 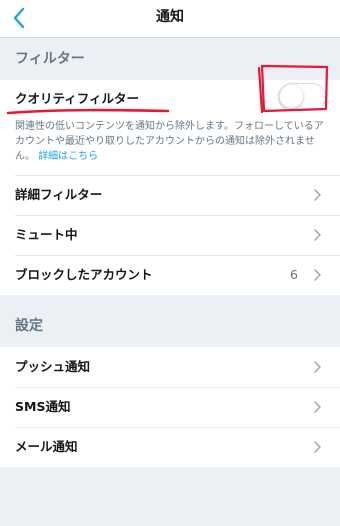 I want to click on quality-filter-toggle, so click(x=302, y=97).